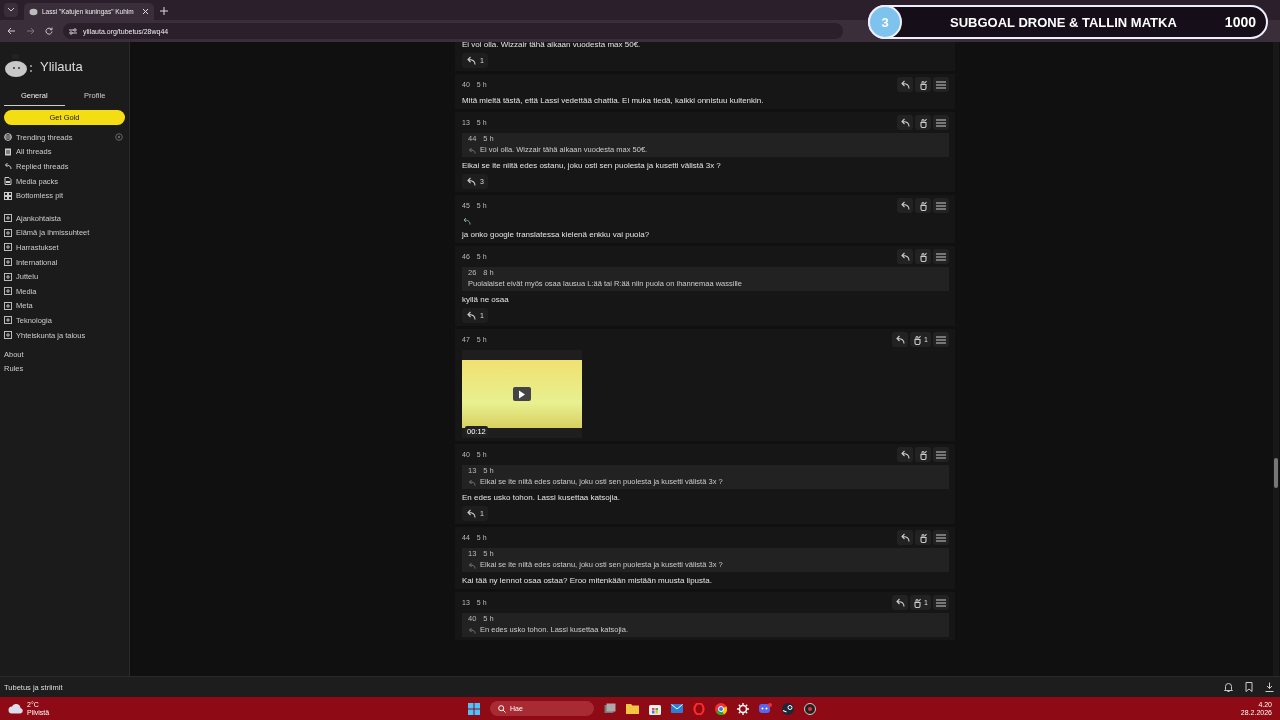 Image resolution: width=1280 pixels, height=720 pixels. Describe the element at coordinates (49, 31) in the screenshot. I see `reload-icon` at that location.